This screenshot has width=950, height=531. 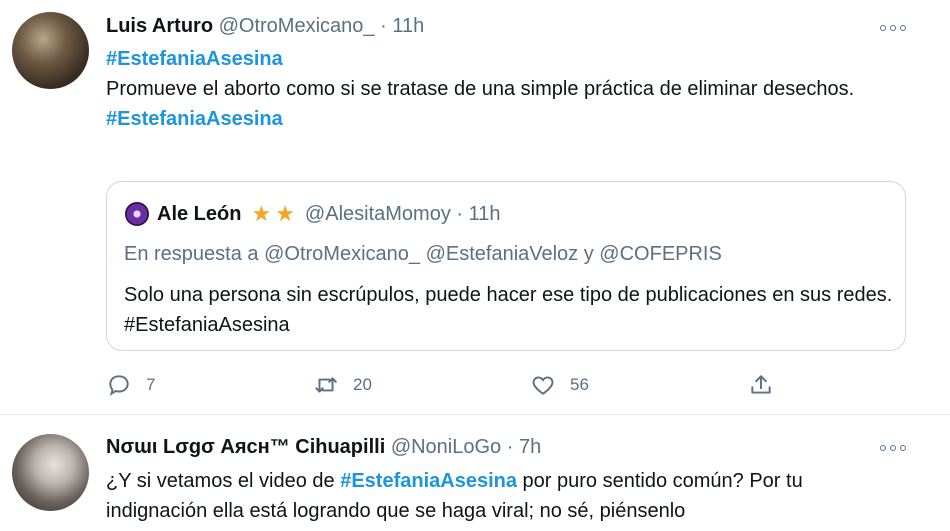 What do you see at coordinates (530, 447) in the screenshot?
I see `timestamp: 7h` at bounding box center [530, 447].